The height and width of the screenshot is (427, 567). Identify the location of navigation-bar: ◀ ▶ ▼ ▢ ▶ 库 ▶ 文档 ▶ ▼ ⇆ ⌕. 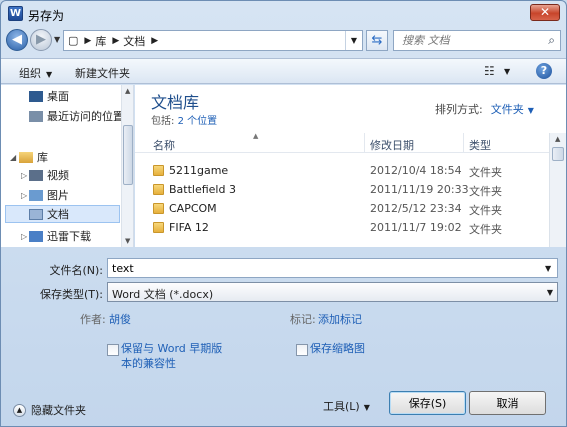
(283, 41).